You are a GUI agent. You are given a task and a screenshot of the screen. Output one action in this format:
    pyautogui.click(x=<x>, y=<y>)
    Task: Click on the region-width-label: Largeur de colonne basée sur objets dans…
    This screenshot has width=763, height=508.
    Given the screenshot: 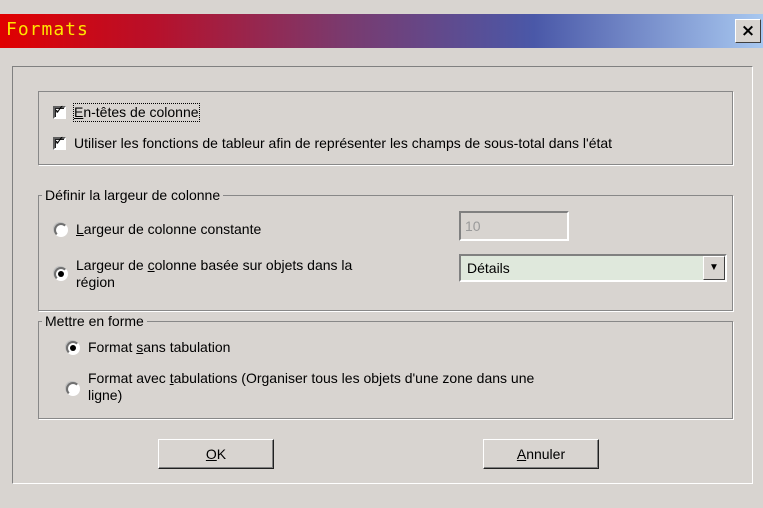 What is the action you would take?
    pyautogui.click(x=214, y=273)
    